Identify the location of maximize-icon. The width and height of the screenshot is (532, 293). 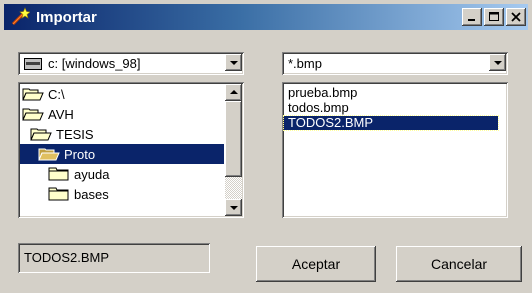
(494, 16).